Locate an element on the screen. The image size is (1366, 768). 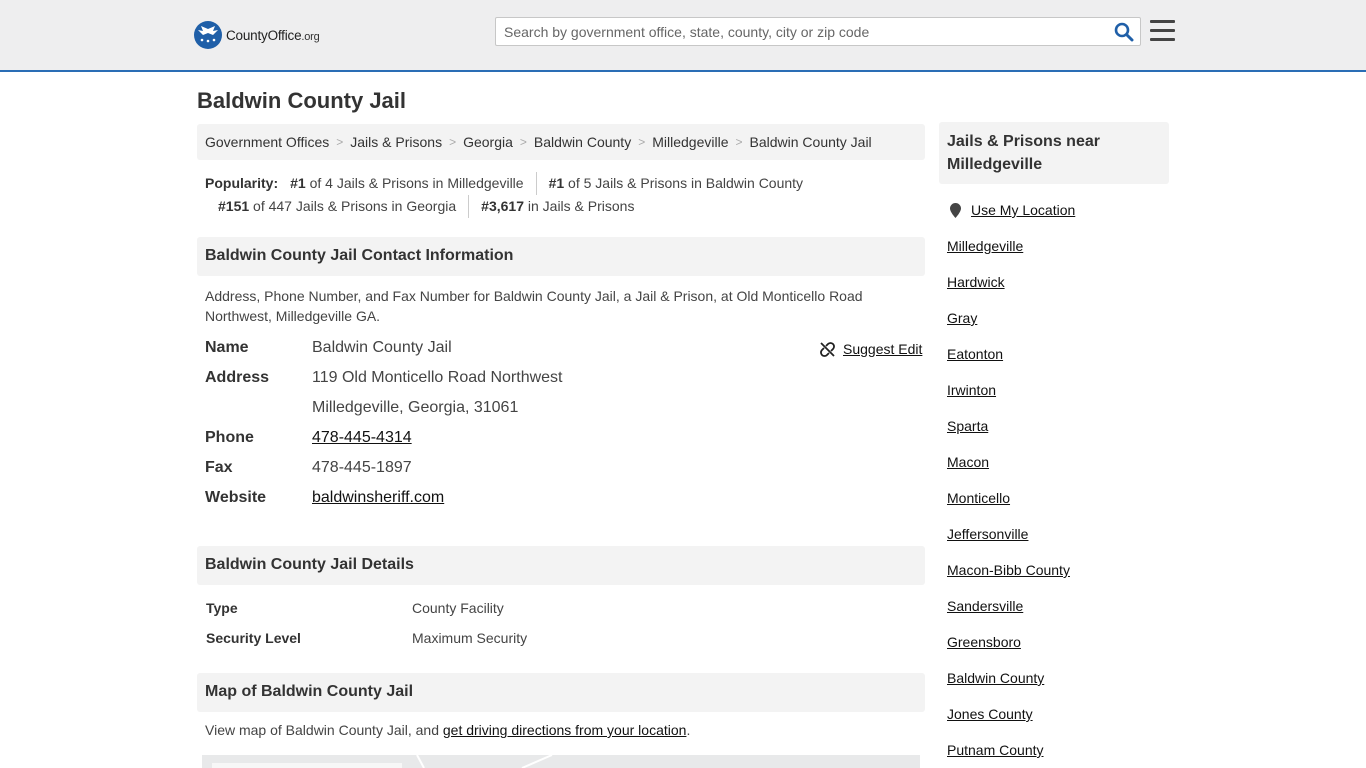
site-logo: CountyOffice.org is located at coordinates (257, 35).